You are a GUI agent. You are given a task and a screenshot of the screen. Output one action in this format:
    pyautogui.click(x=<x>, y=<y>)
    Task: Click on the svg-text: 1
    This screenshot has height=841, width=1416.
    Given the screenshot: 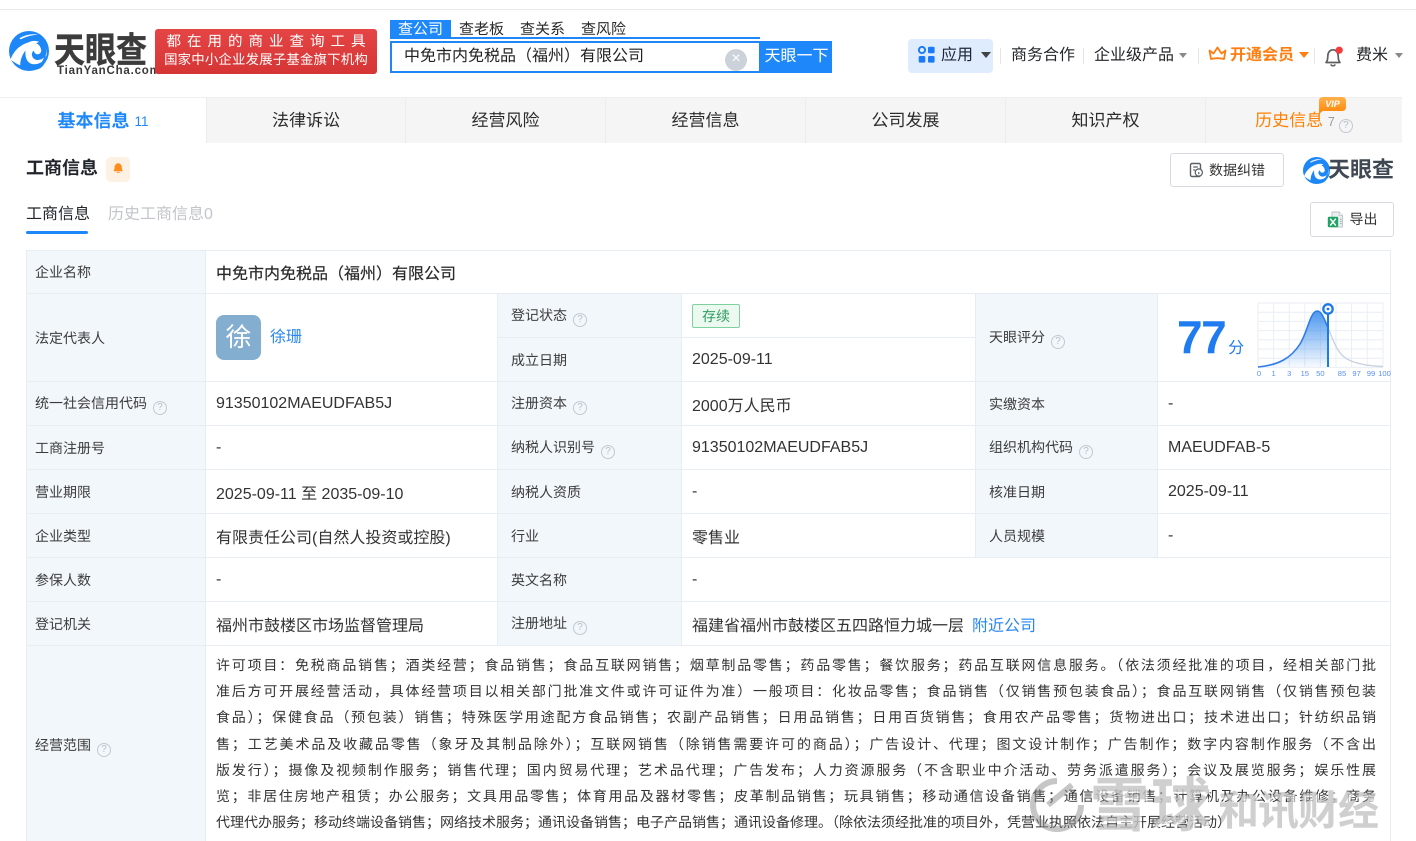 What is the action you would take?
    pyautogui.click(x=1273, y=373)
    